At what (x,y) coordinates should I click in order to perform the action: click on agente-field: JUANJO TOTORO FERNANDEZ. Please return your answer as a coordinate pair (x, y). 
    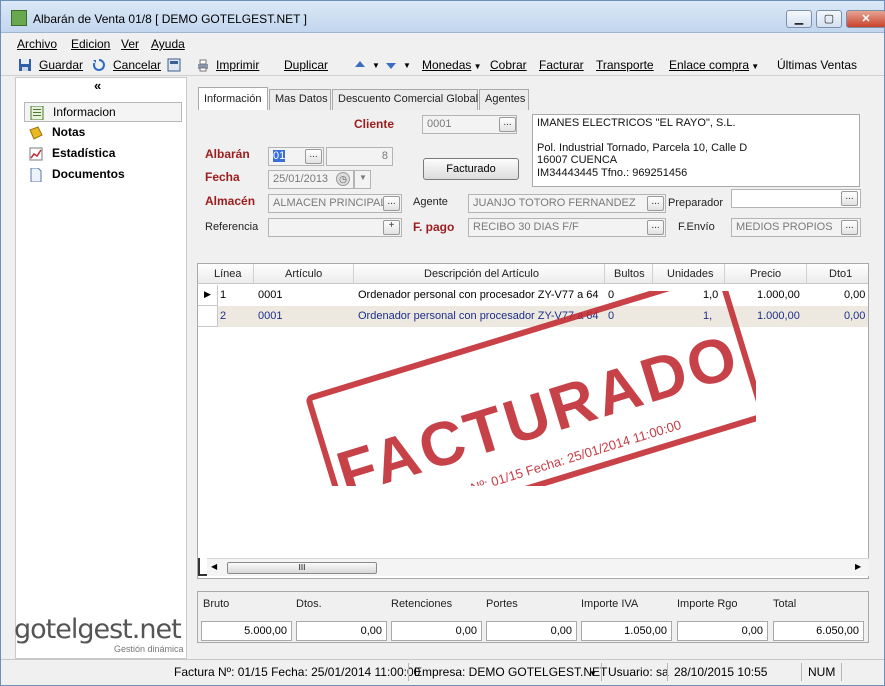
    Looking at the image, I should click on (567, 203).